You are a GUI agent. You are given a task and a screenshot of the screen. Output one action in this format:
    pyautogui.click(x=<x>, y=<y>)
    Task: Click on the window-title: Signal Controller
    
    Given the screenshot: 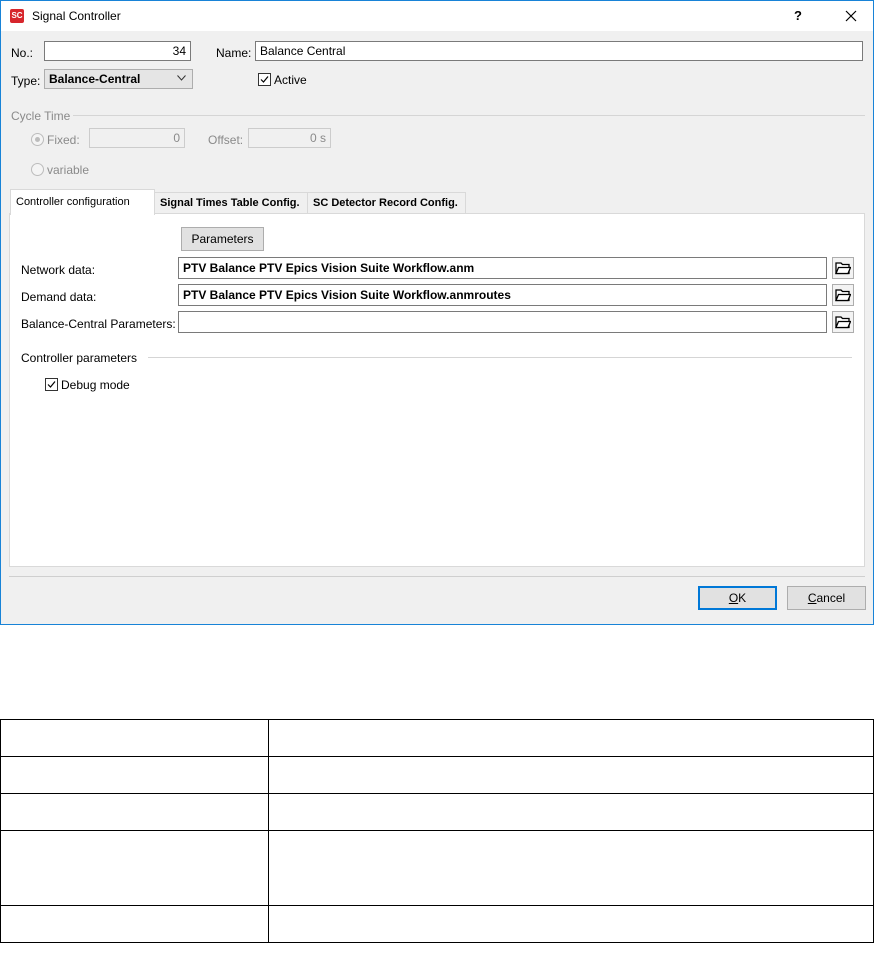 What is the action you would take?
    pyautogui.click(x=76, y=16)
    